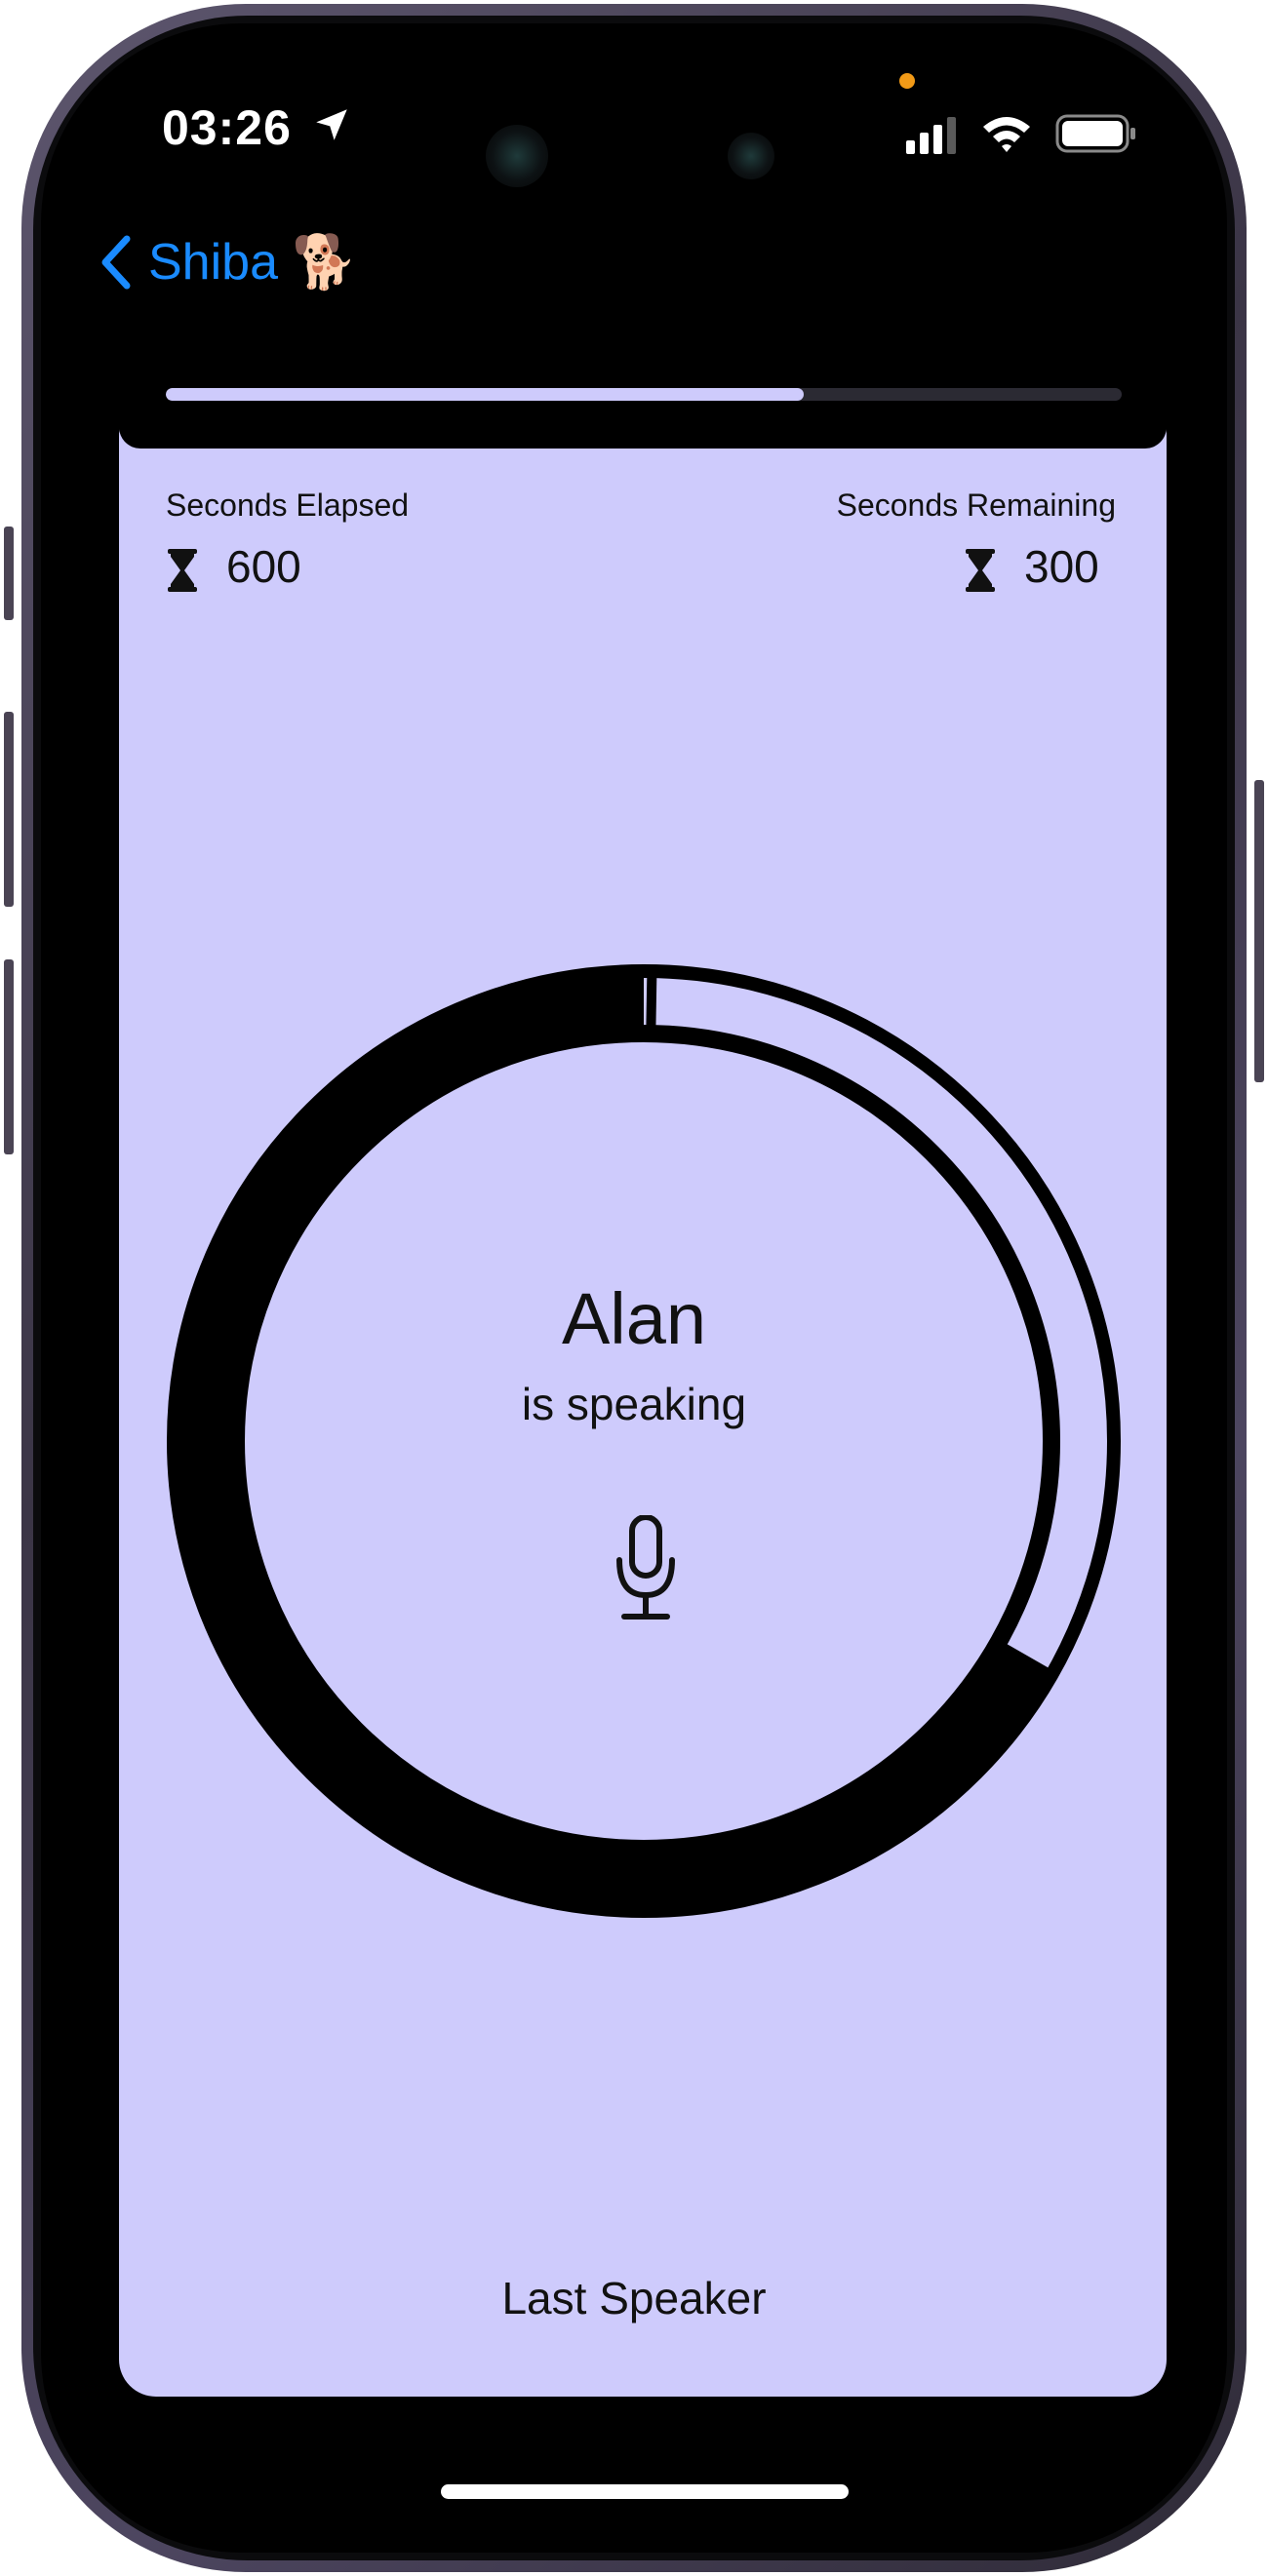 The image size is (1268, 2576). I want to click on seconds-elapsed-label: Seconds Elapsed, so click(288, 505).